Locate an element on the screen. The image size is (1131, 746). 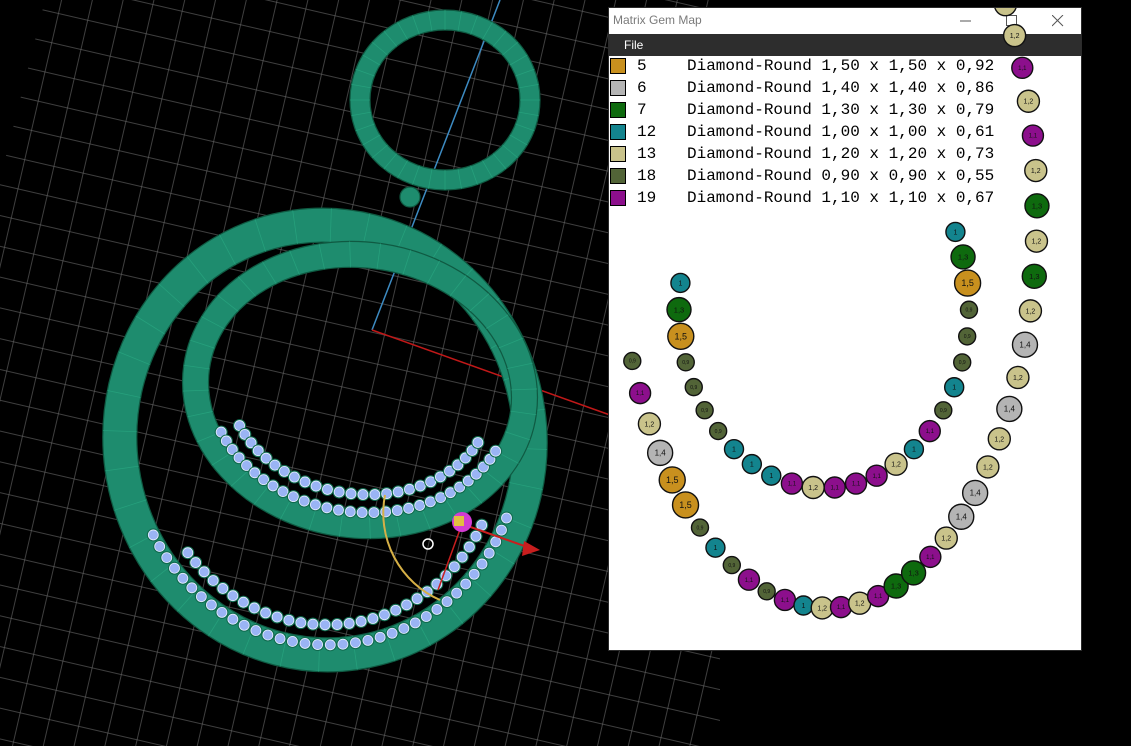
outer-arc-gem: 1 is located at coordinates (715, 547).